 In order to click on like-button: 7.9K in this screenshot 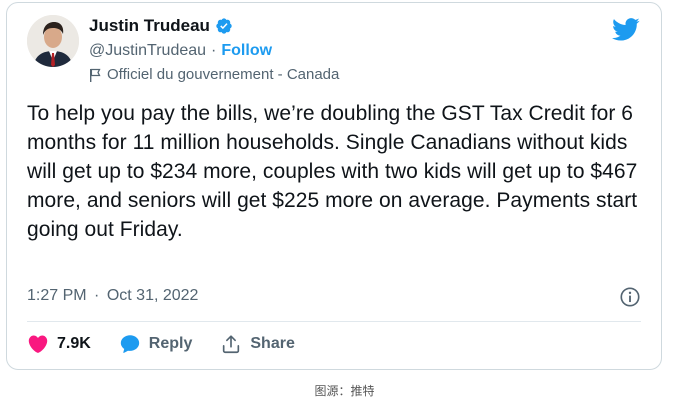, I will do `click(59, 344)`.